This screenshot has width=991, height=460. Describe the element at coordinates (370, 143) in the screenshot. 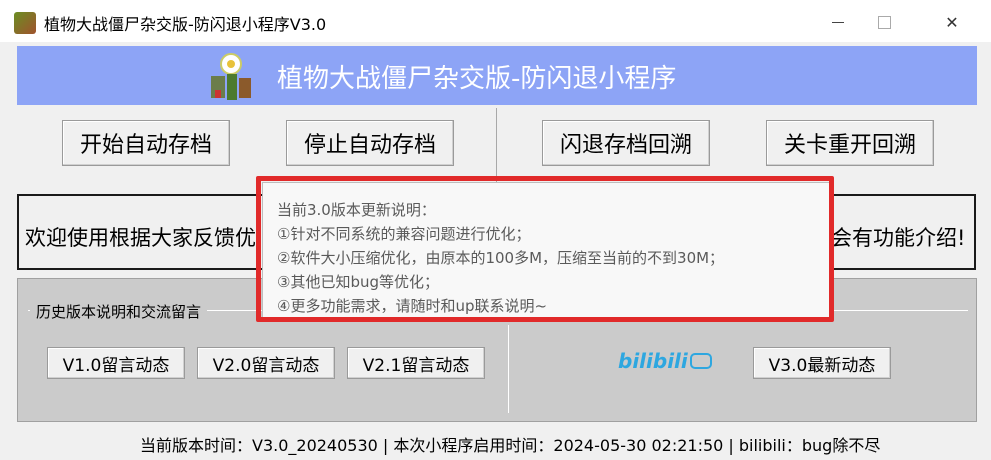

I see `stop-autosave-button: 停止自动存档` at that location.